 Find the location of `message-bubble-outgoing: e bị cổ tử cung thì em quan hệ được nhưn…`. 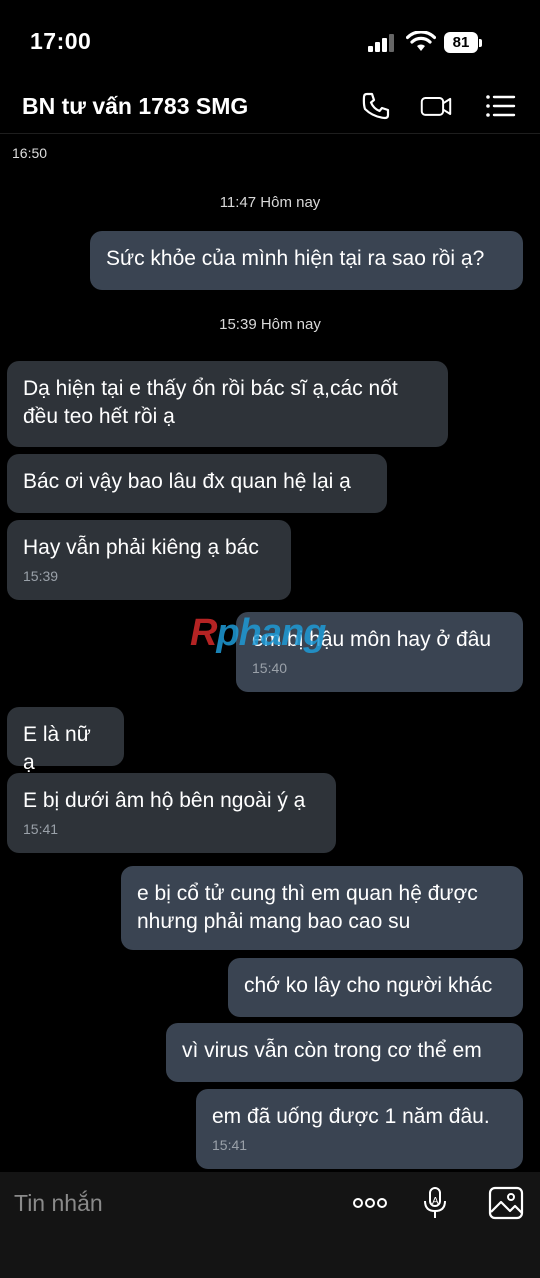

message-bubble-outgoing: e bị cổ tử cung thì em quan hệ được nhưn… is located at coordinates (322, 908).